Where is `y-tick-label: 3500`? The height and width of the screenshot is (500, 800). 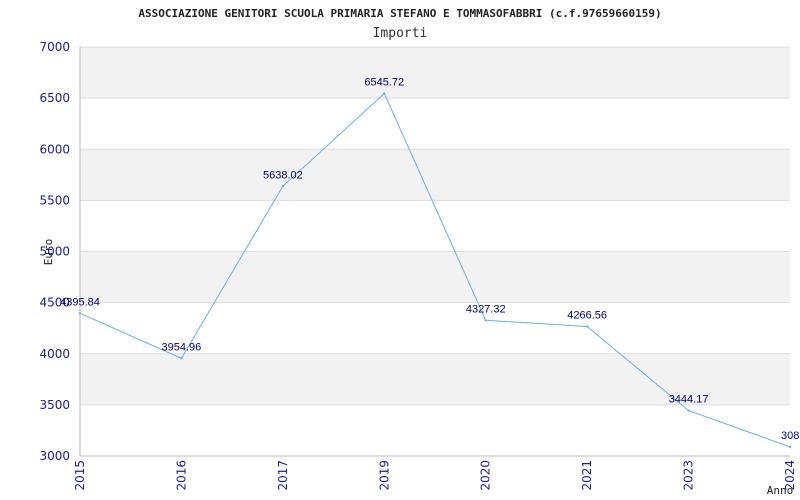 y-tick-label: 3500 is located at coordinates (54, 405).